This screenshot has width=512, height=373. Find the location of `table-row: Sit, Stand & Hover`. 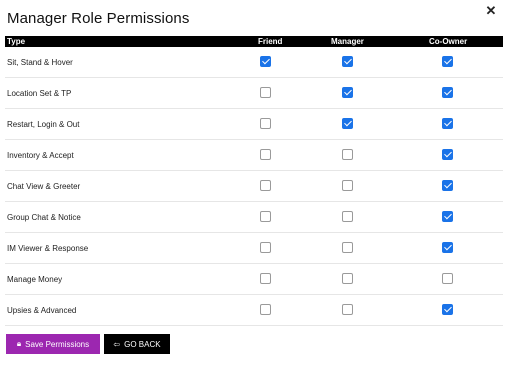

table-row: Sit, Stand & Hover is located at coordinates (254, 62).